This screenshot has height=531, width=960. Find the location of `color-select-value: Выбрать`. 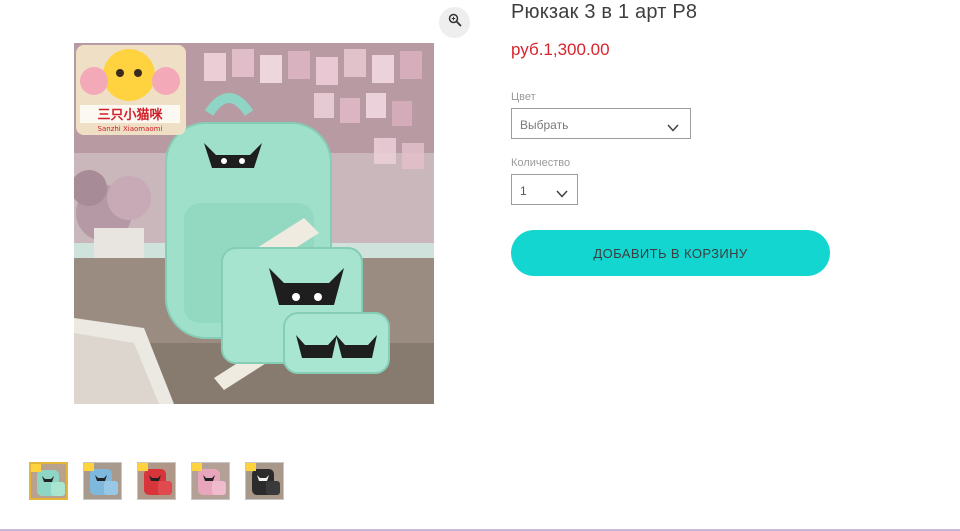

color-select-value: Выбрать is located at coordinates (544, 125).